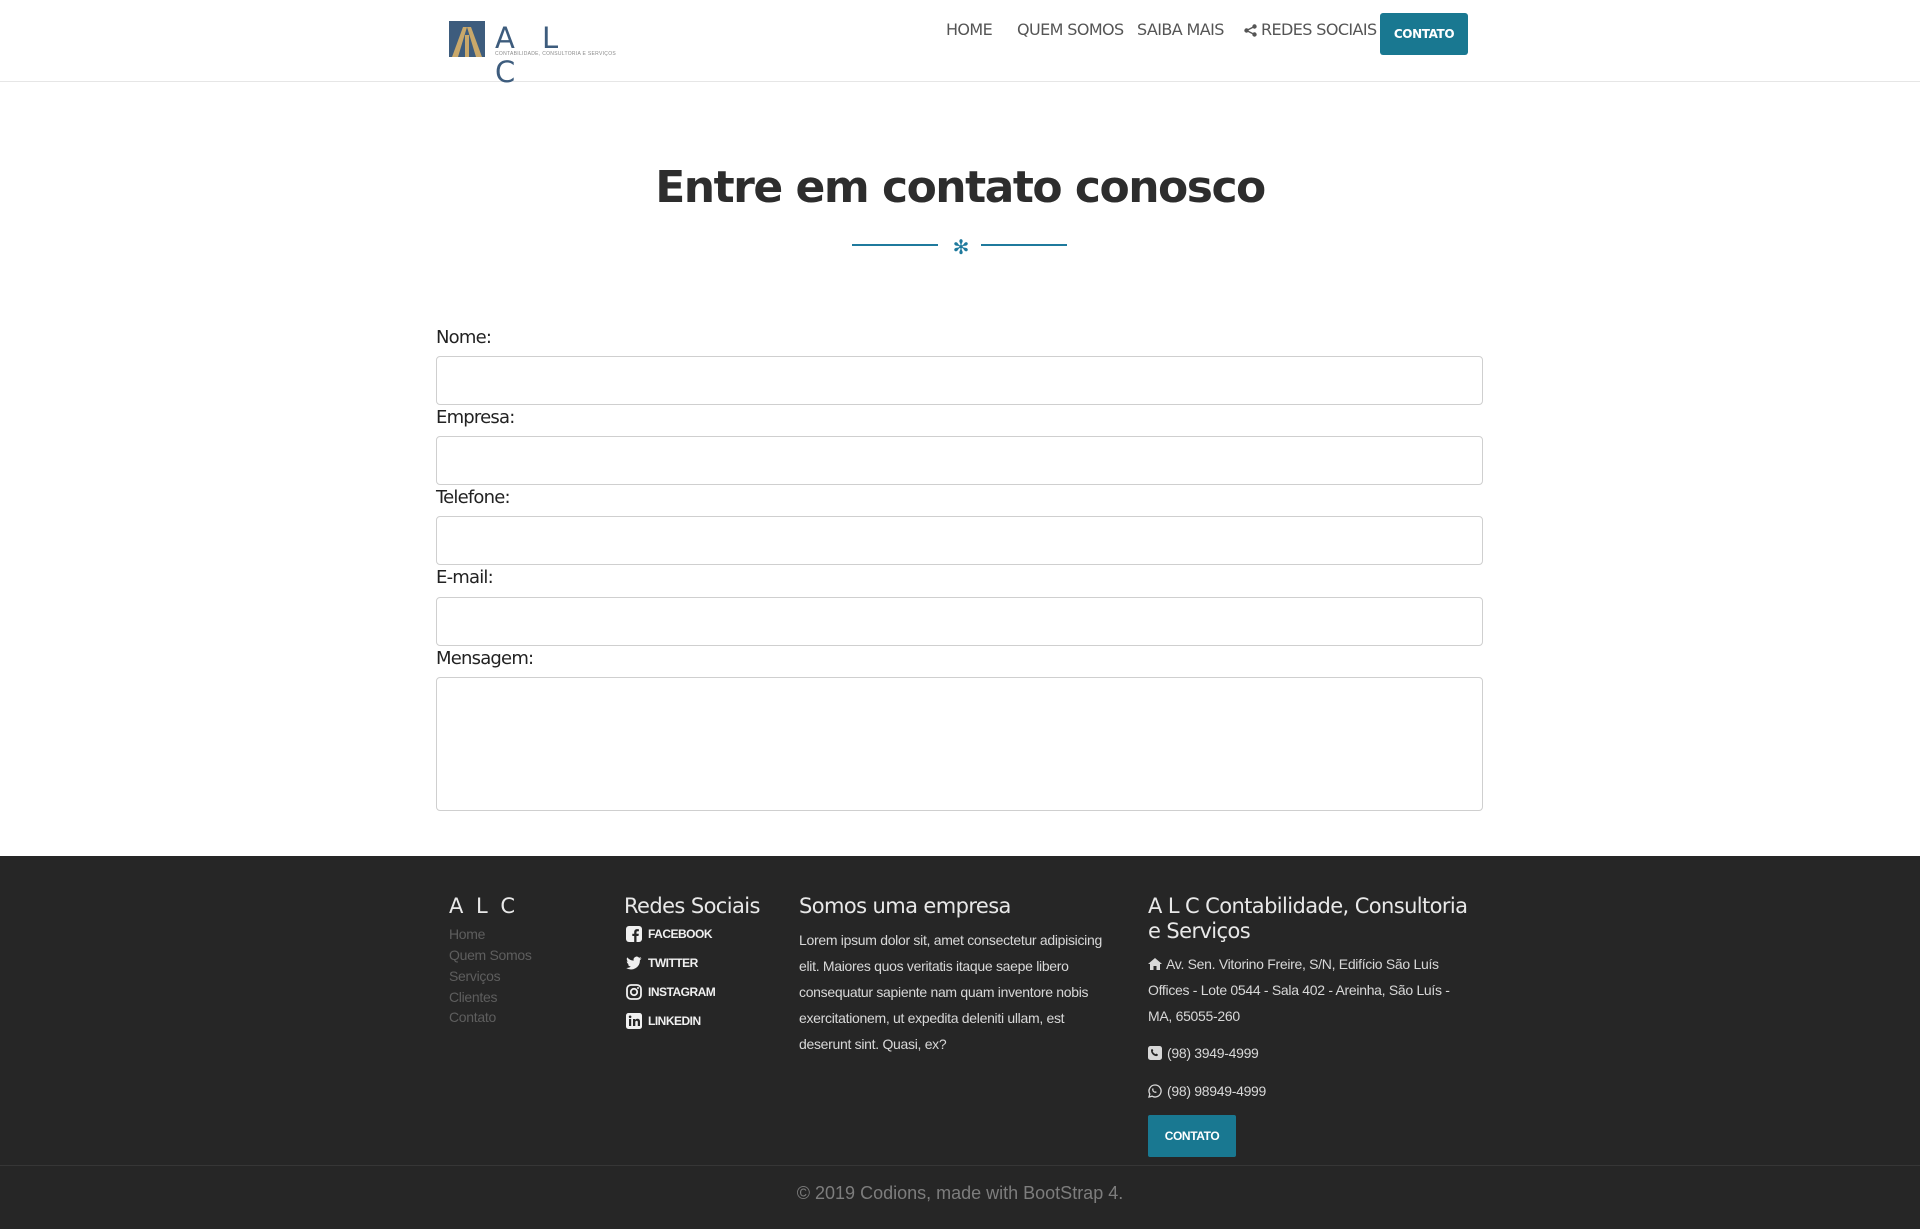 This screenshot has width=1920, height=1229. I want to click on email-input, so click(959, 621).